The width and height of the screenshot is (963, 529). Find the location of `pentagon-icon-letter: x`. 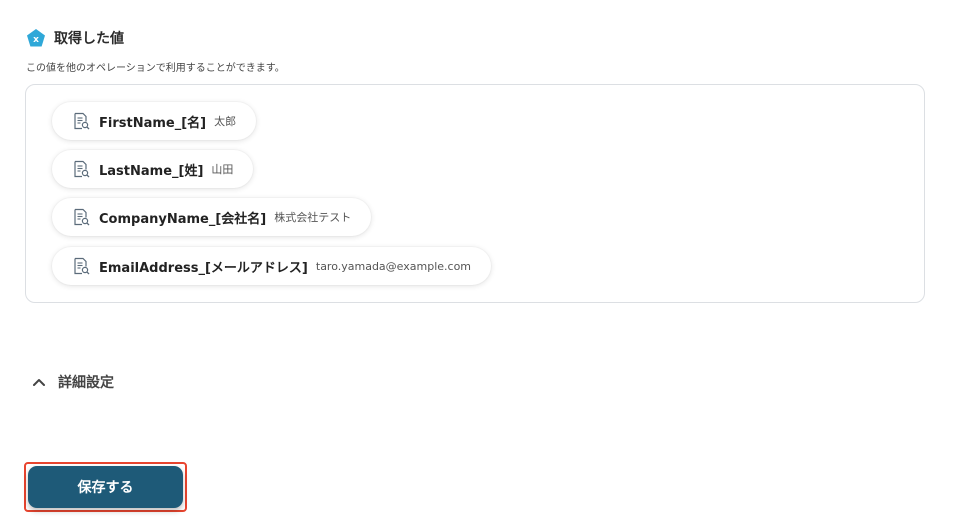

pentagon-icon-letter: x is located at coordinates (36, 40).